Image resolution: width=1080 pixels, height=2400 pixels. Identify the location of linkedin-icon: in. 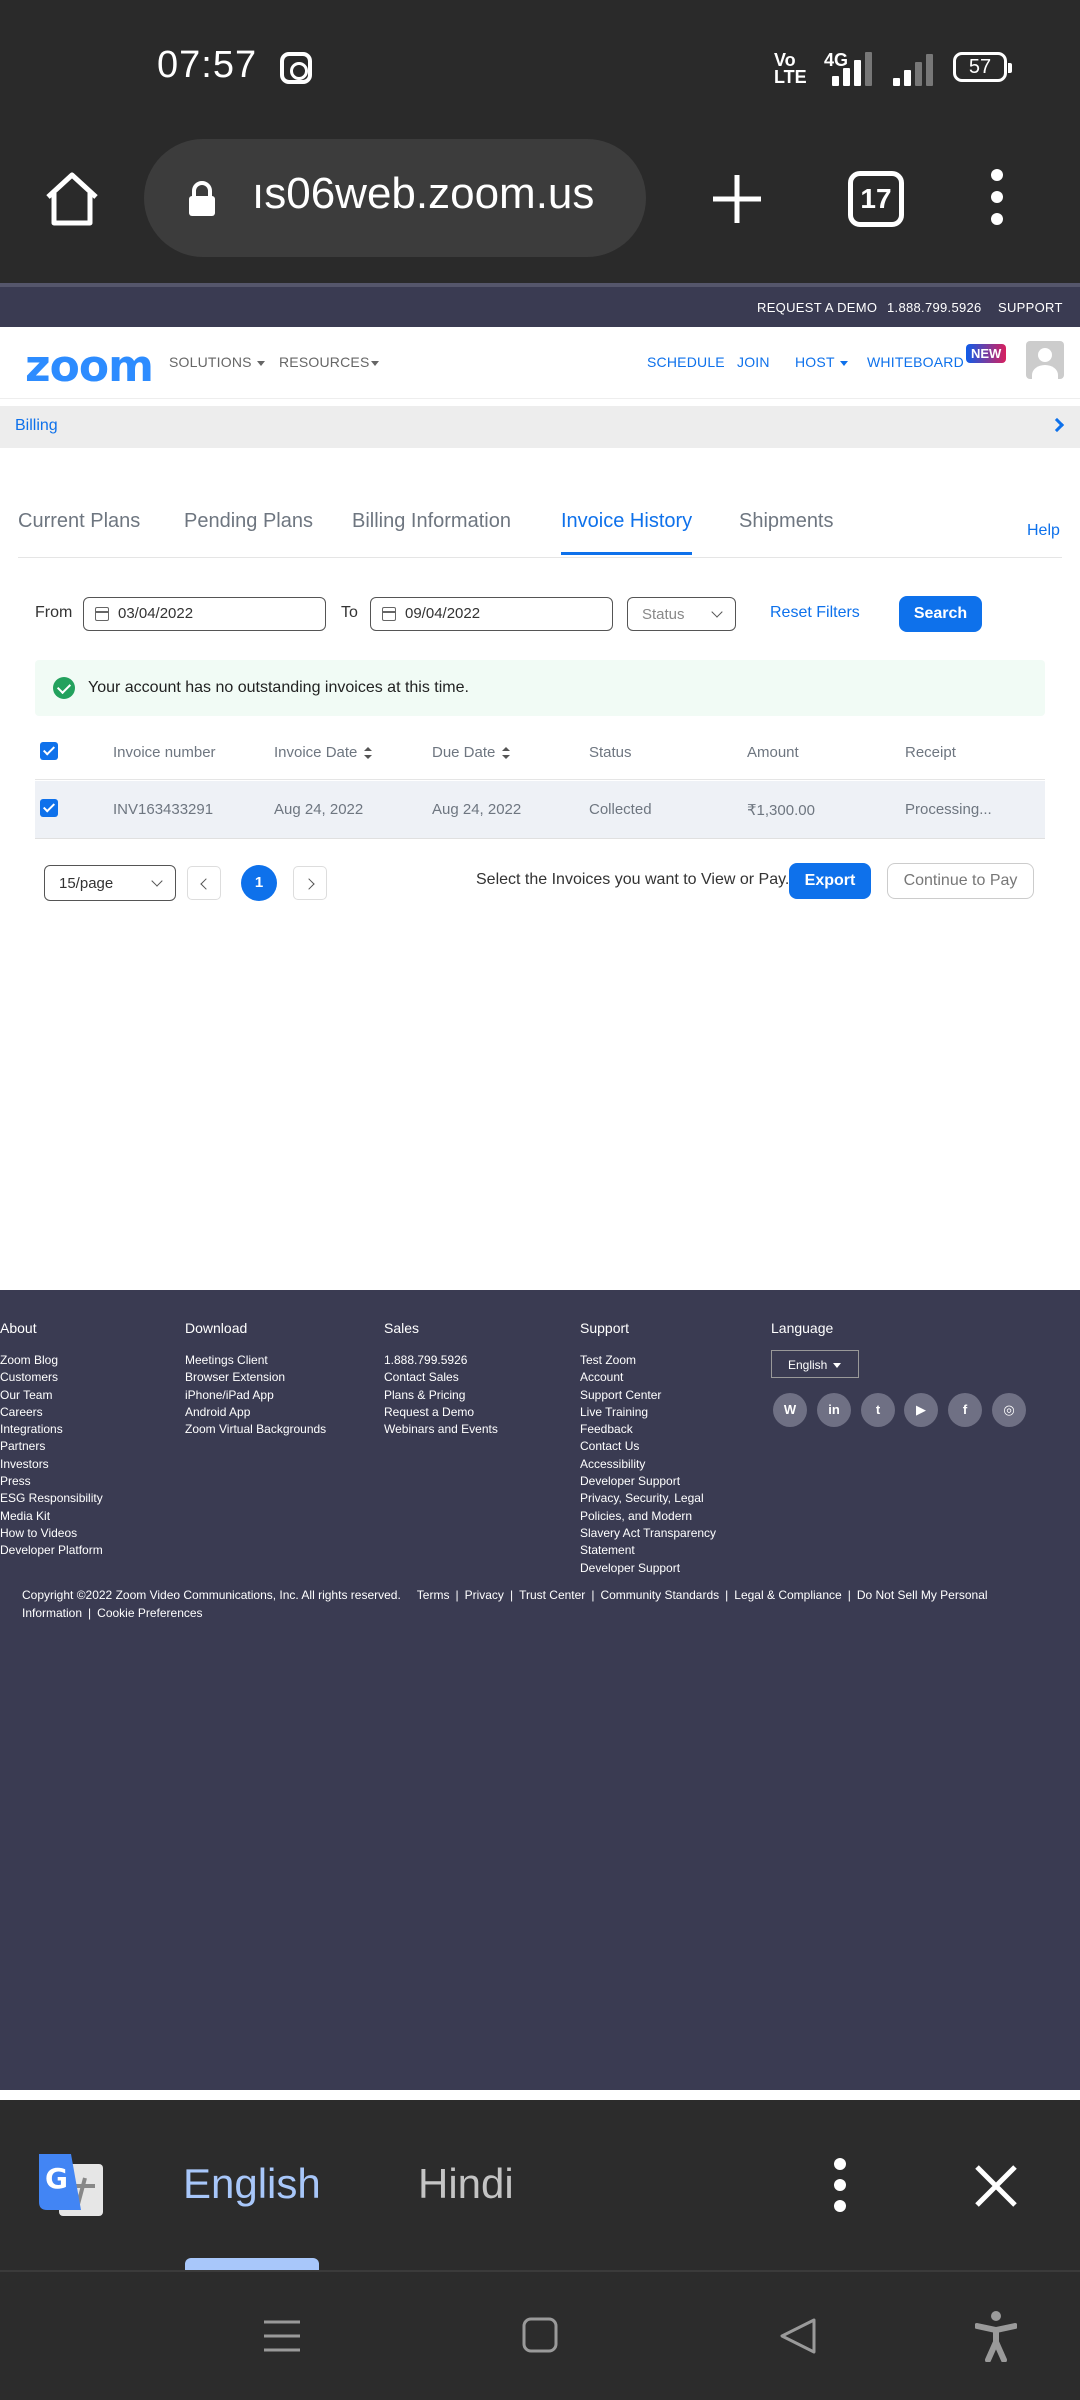
(834, 1410).